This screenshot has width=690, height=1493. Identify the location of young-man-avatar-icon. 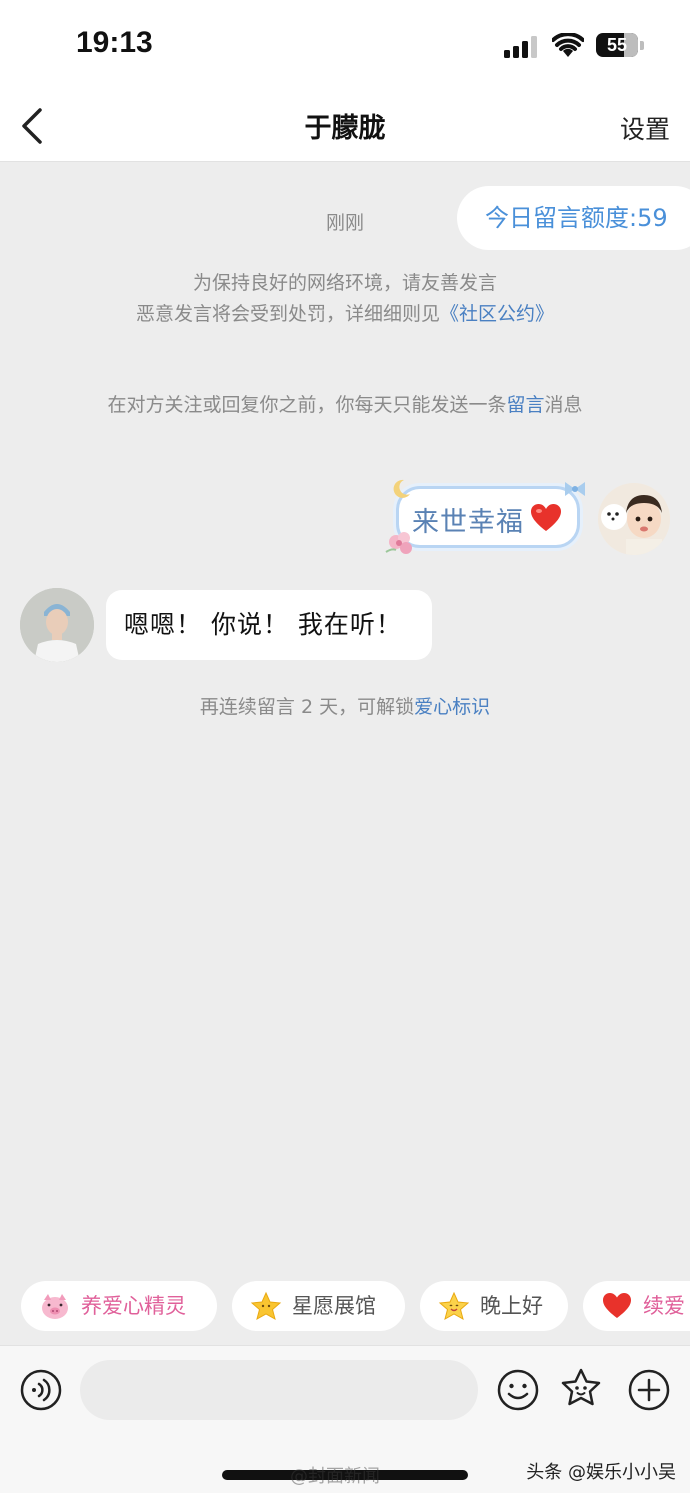
(57, 625).